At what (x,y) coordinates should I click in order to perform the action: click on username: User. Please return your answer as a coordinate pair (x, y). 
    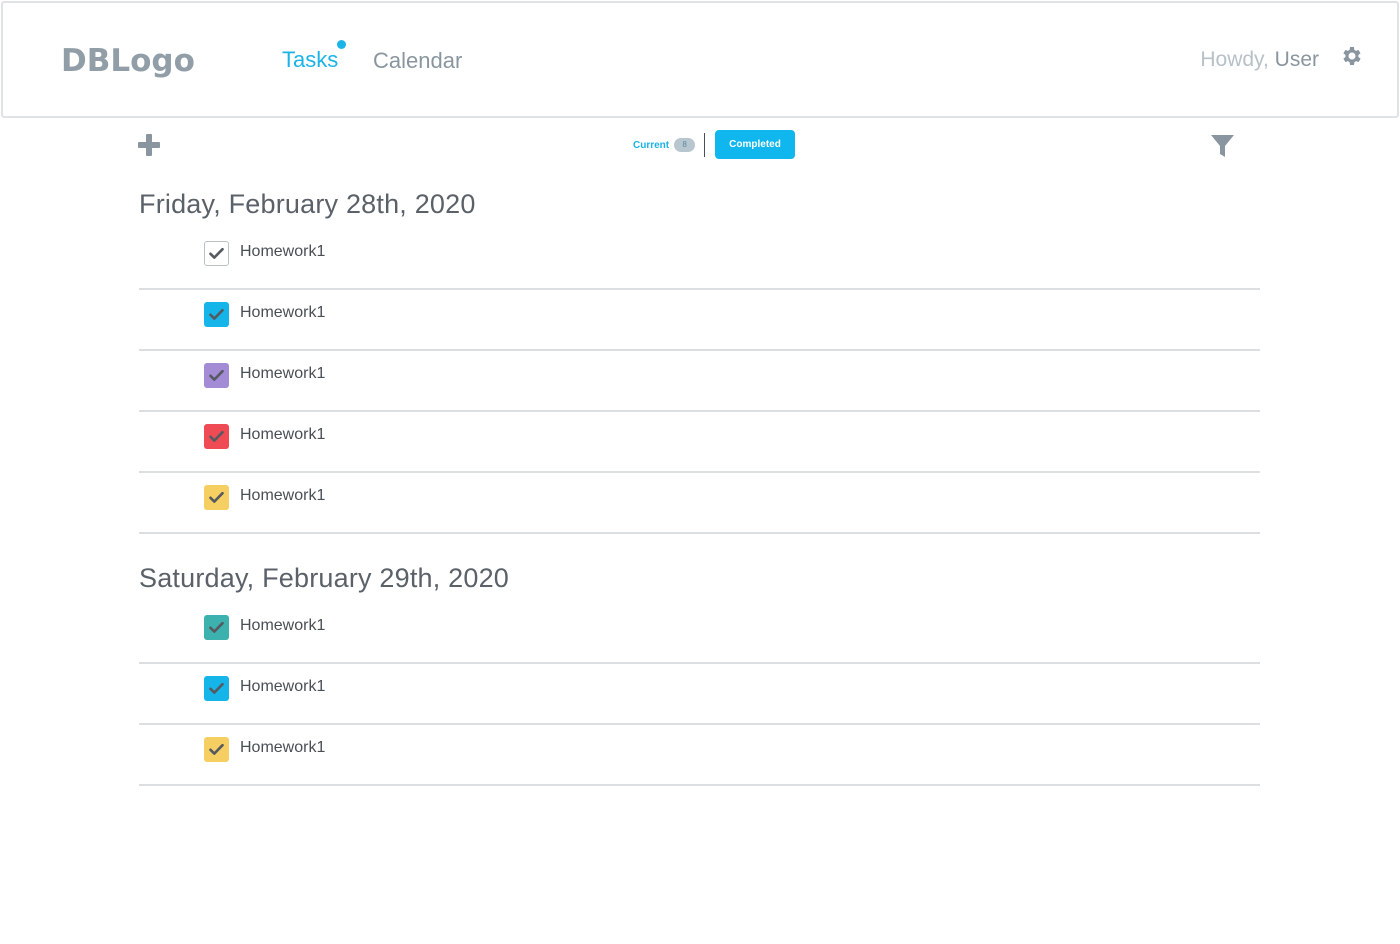
    Looking at the image, I should click on (1296, 59).